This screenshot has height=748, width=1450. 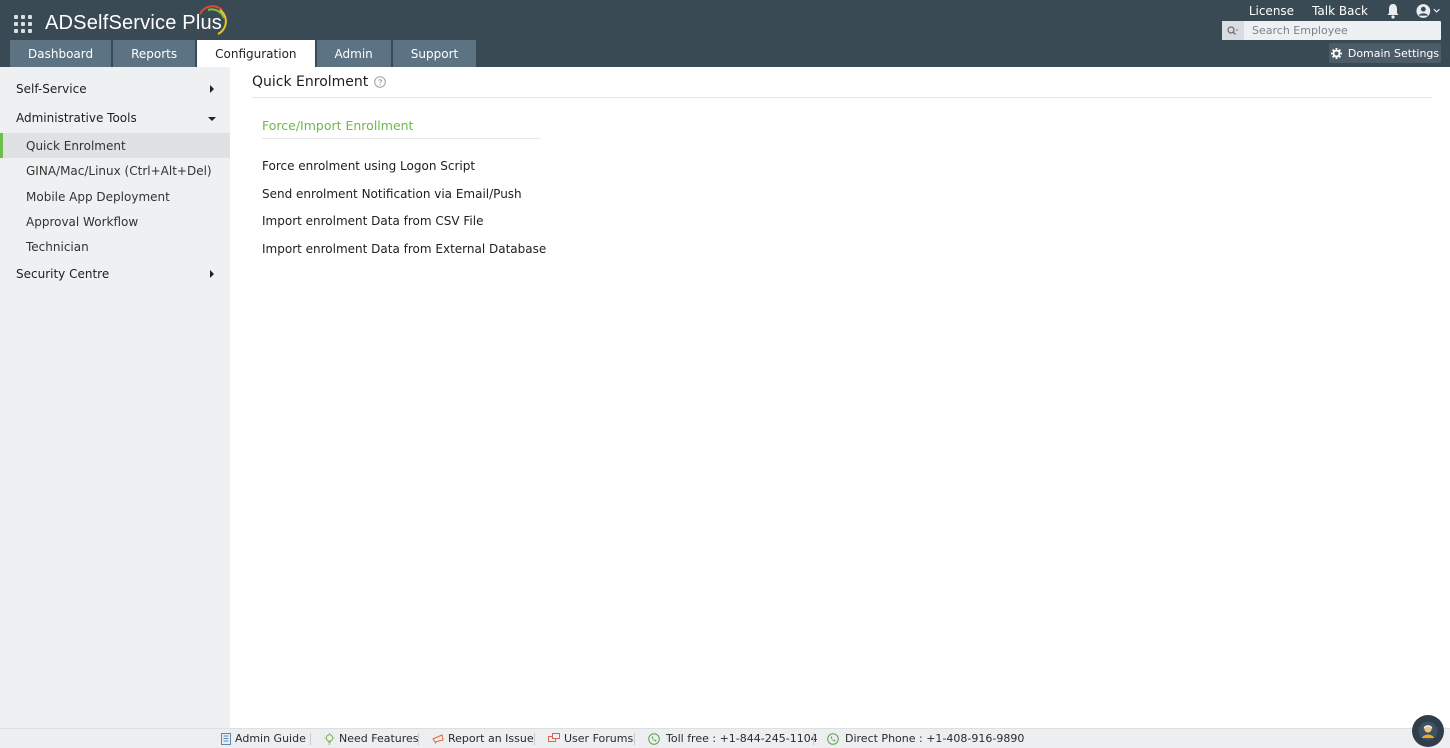 I want to click on search-employee-input, so click(x=1339, y=30).